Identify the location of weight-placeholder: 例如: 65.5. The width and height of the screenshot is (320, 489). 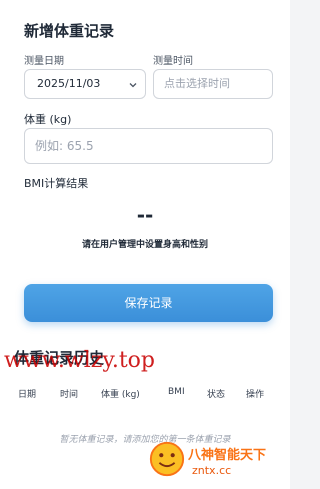
(64, 146).